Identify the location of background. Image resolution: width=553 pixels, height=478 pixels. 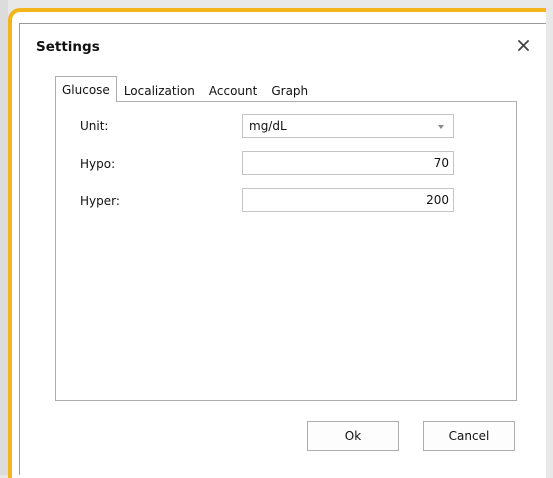
(4, 237).